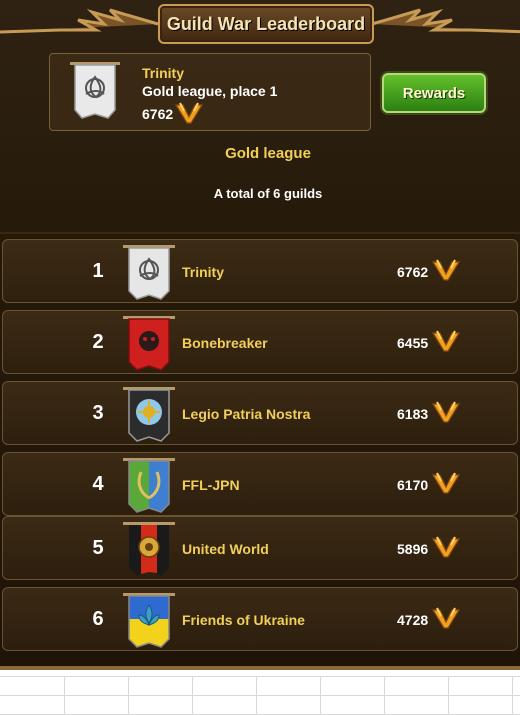 The width and height of the screenshot is (520, 715). Describe the element at coordinates (268, 193) in the screenshot. I see `total-guilds-count: A total of 6 guilds` at that location.